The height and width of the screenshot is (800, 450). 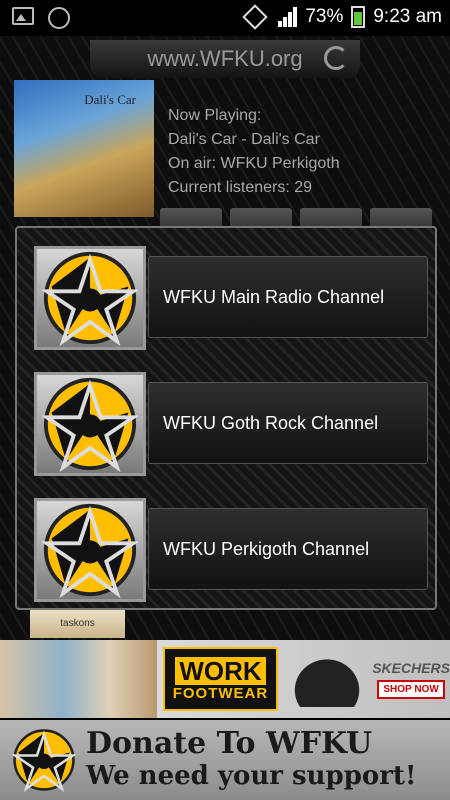 I want to click on battery-percent: 73%, so click(x=324, y=16).